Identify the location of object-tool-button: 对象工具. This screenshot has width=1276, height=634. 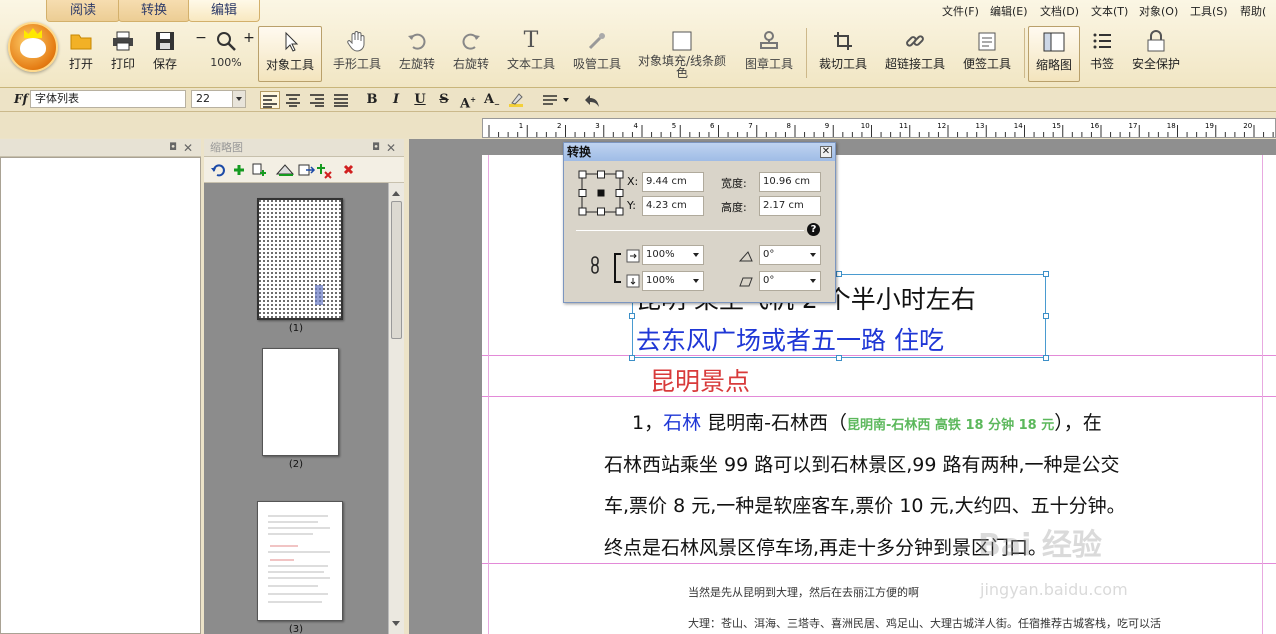
(290, 54).